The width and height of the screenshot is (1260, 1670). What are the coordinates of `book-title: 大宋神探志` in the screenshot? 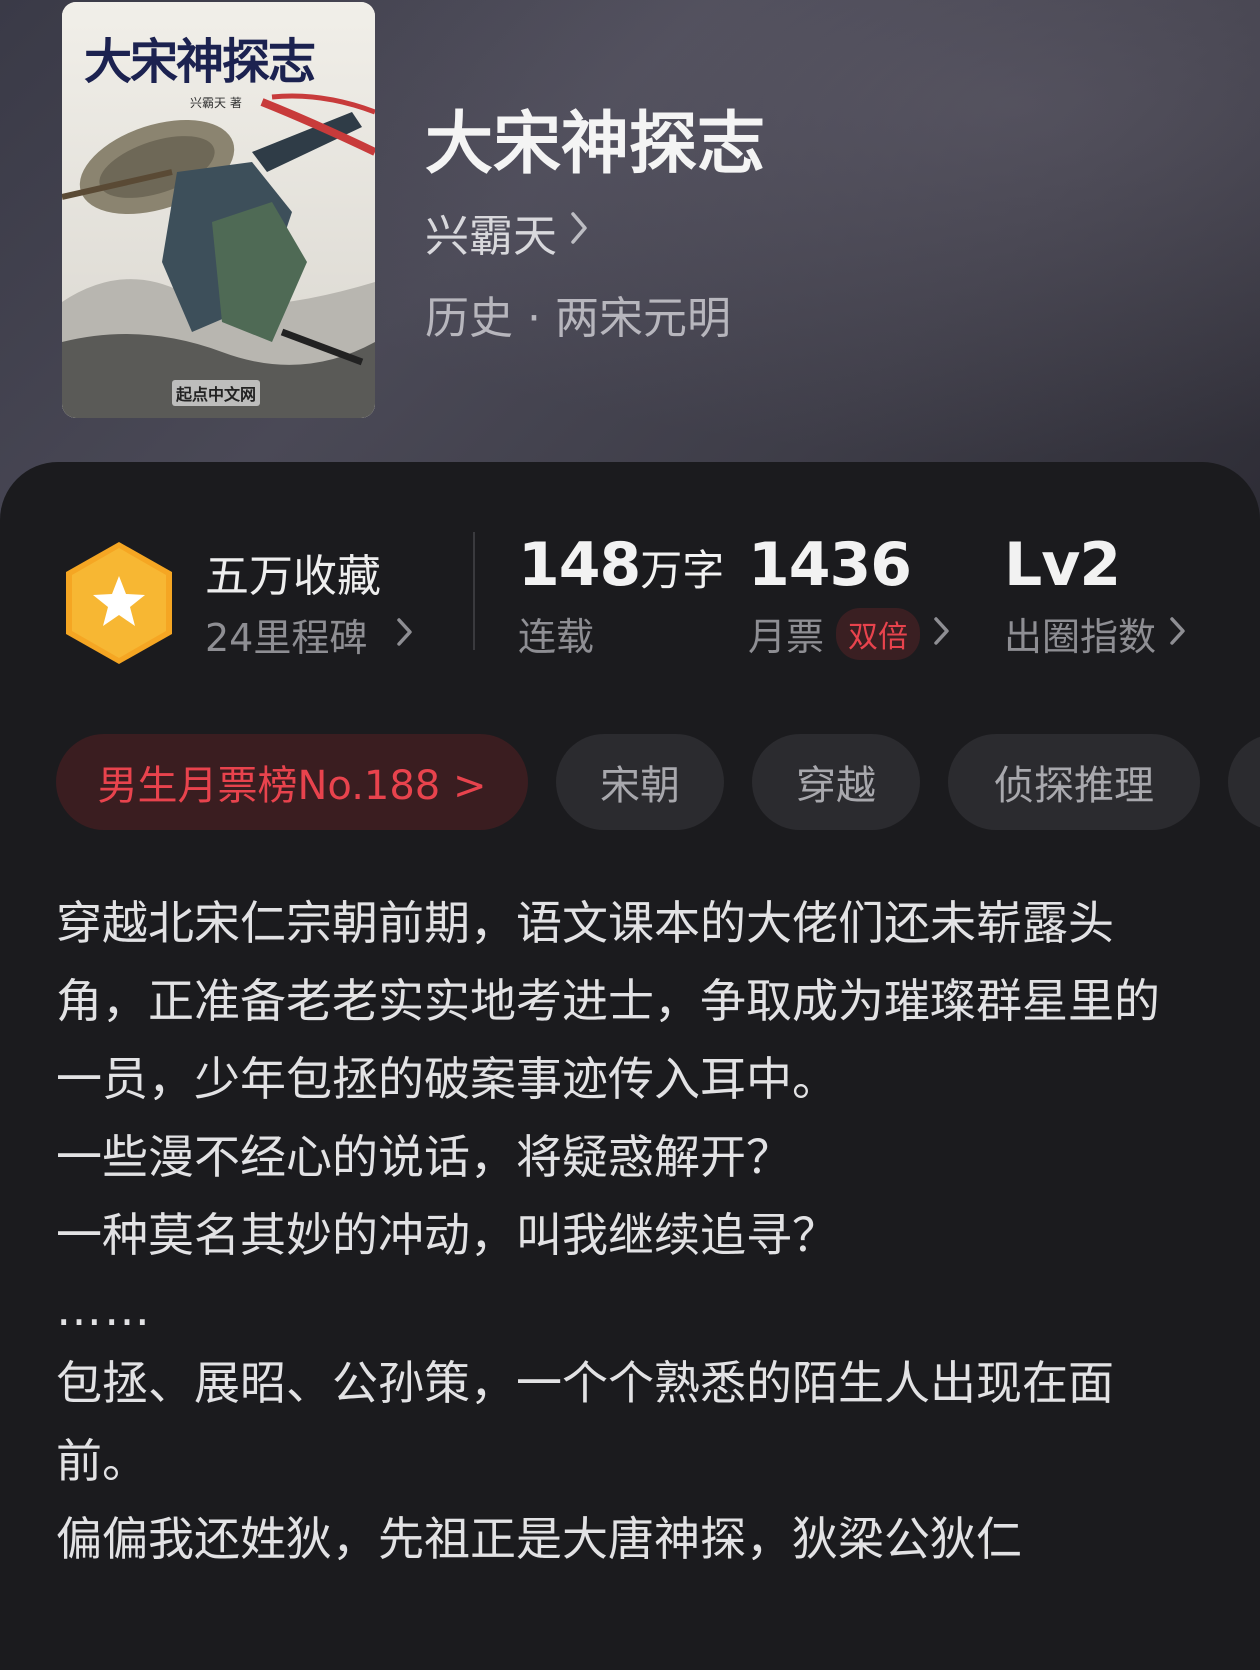 It's located at (595, 144).